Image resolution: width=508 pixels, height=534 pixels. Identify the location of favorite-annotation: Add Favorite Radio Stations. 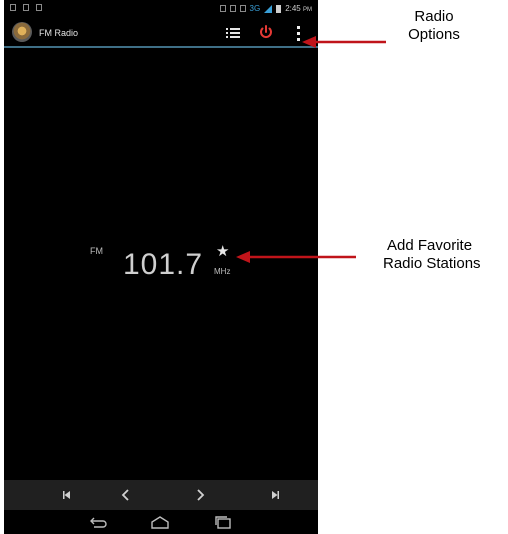
(445, 255).